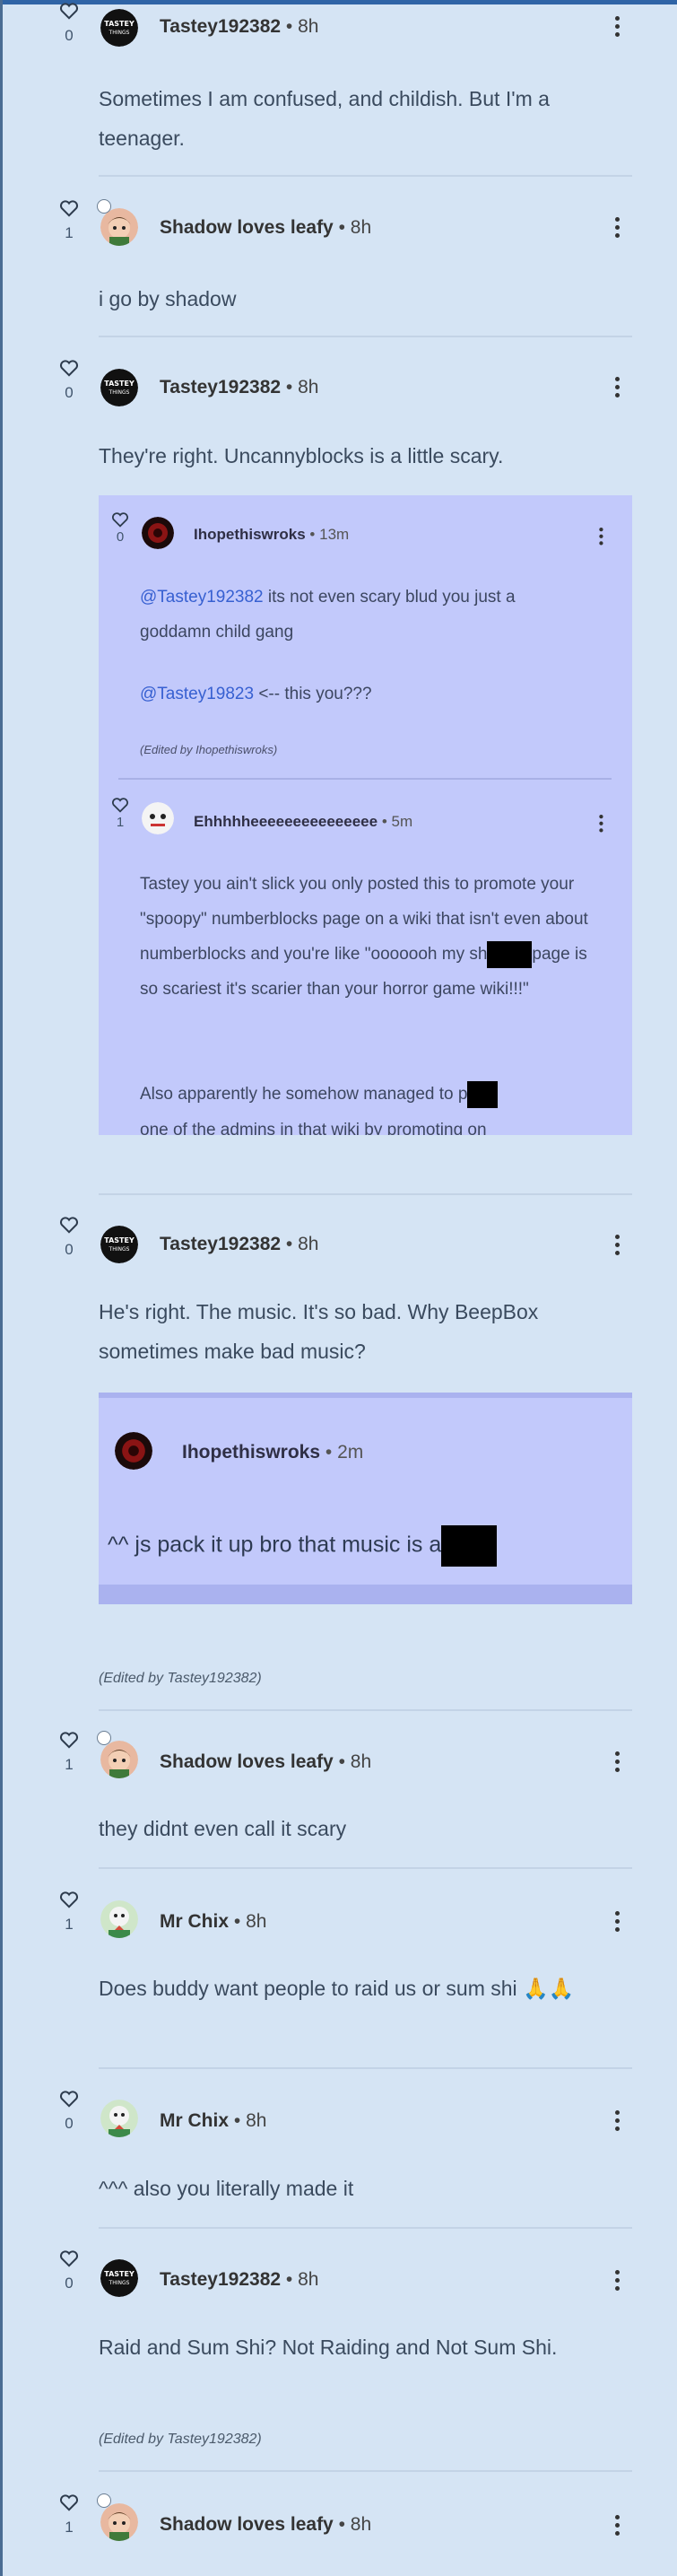 The width and height of the screenshot is (677, 2576). I want to click on reply-like-control: 0, so click(120, 528).